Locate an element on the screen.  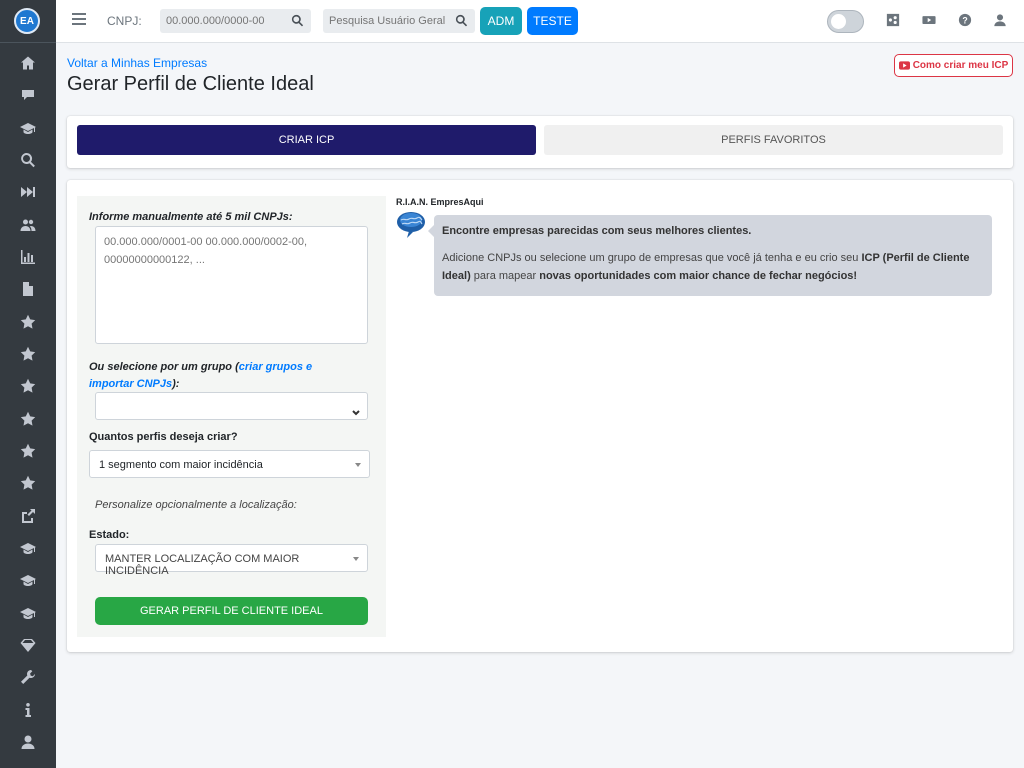
state-label: Estado: is located at coordinates (109, 535).